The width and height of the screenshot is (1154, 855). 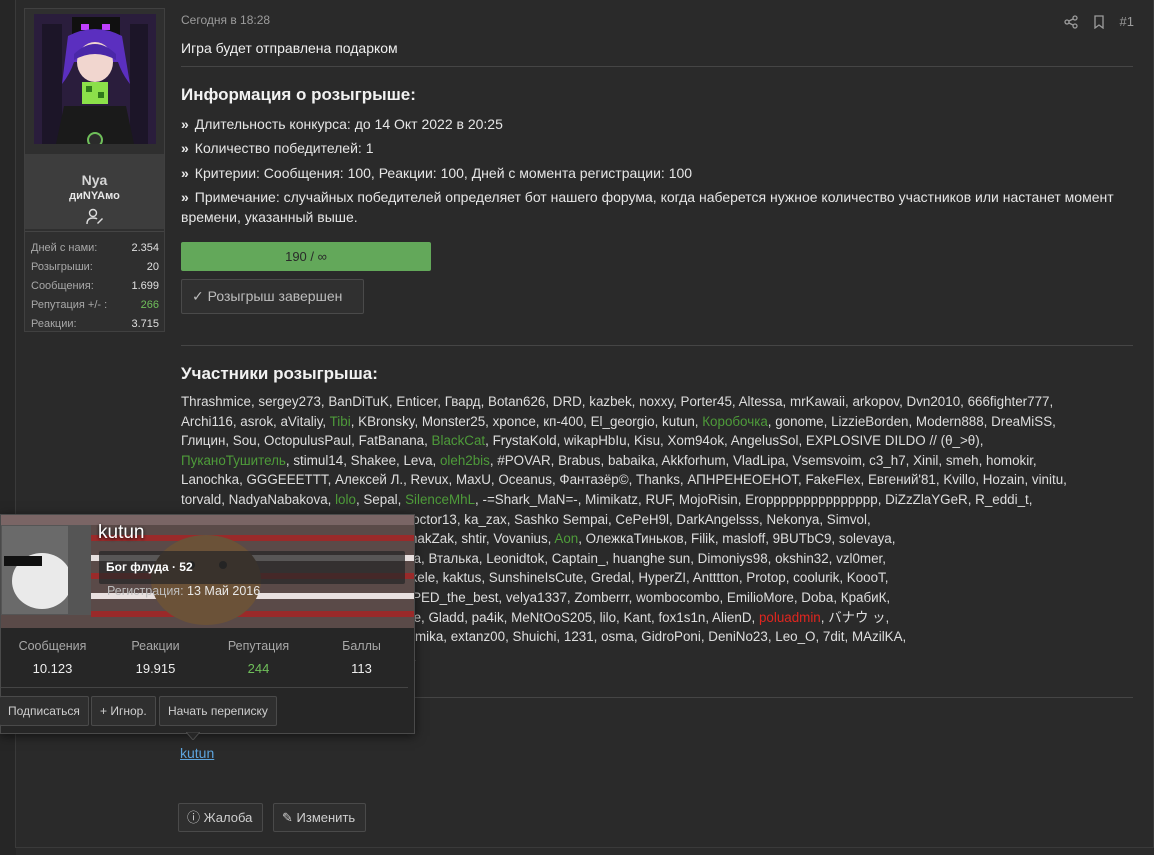 I want to click on stat-label: Дней с нами:, so click(x=64, y=248).